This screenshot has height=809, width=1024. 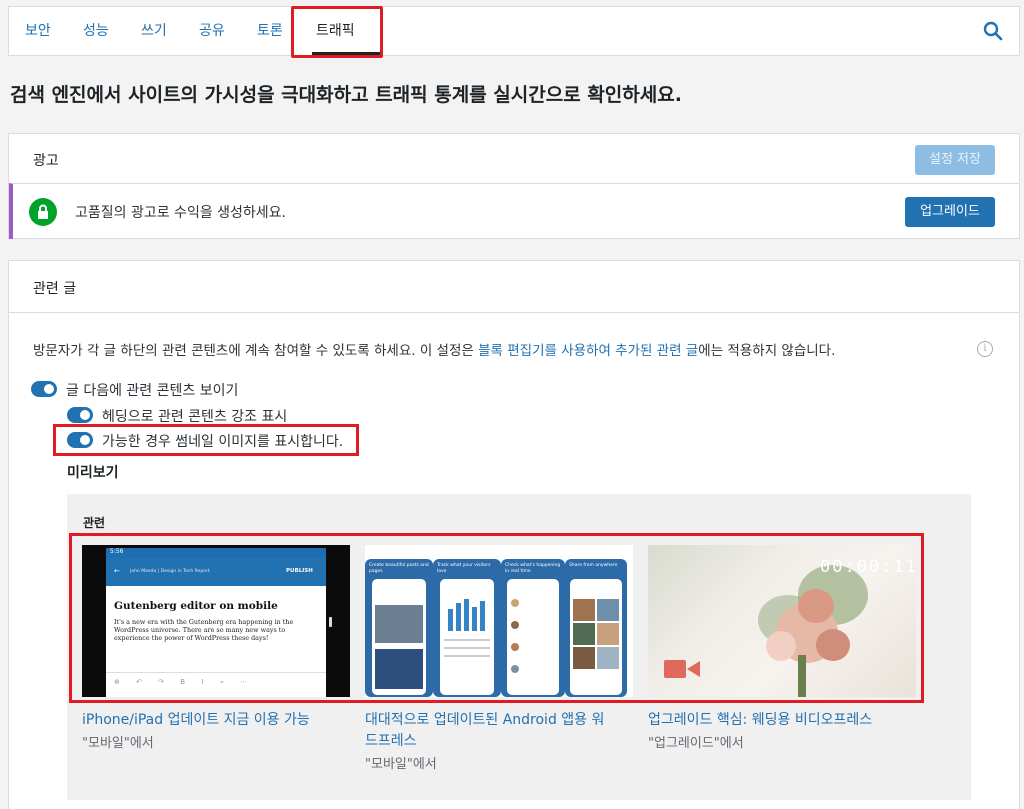 What do you see at coordinates (868, 567) in the screenshot?
I see `video-timer: 00:00:11` at bounding box center [868, 567].